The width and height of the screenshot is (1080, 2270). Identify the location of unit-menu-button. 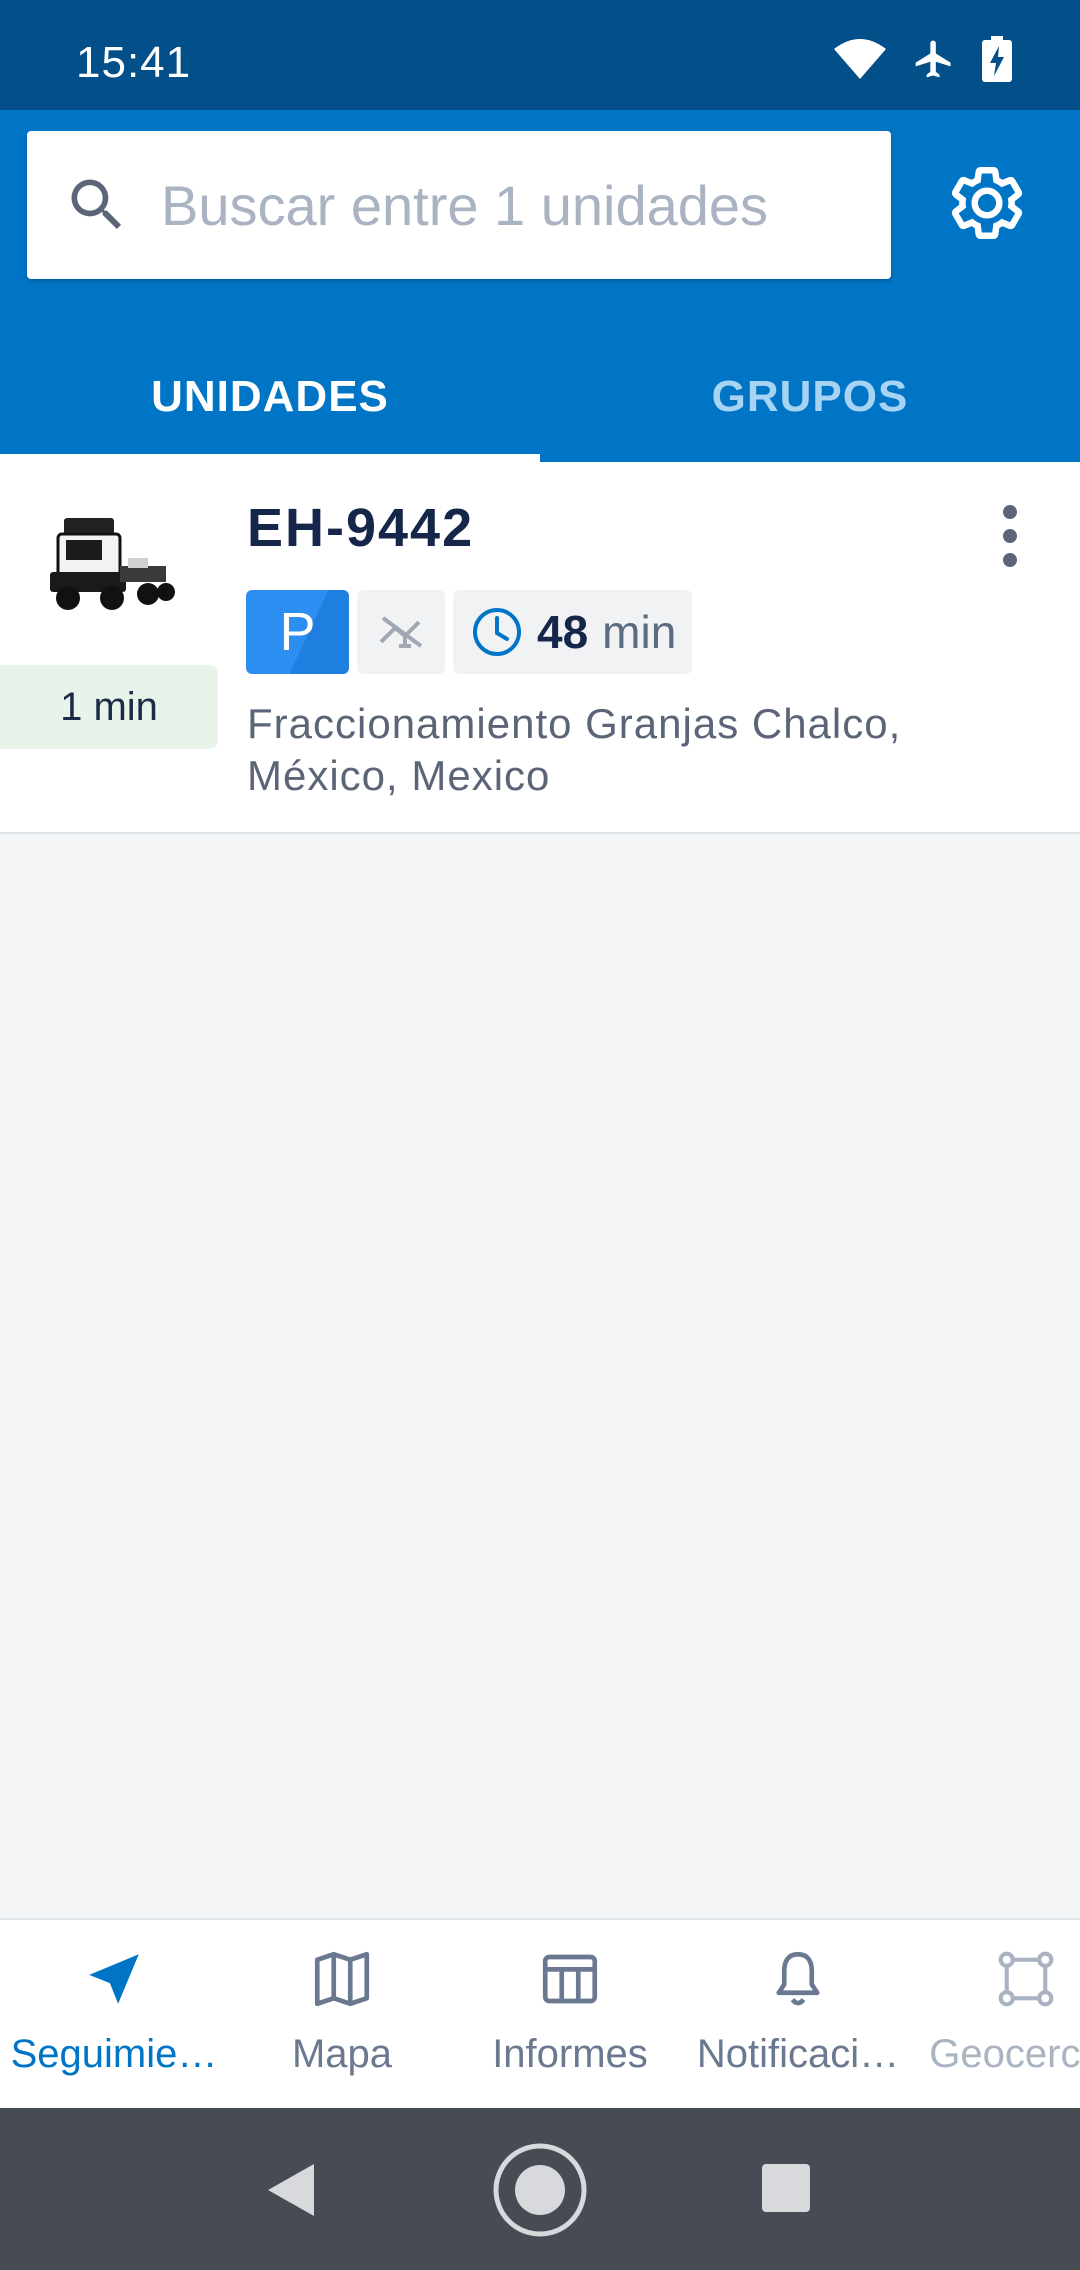
(1010, 540).